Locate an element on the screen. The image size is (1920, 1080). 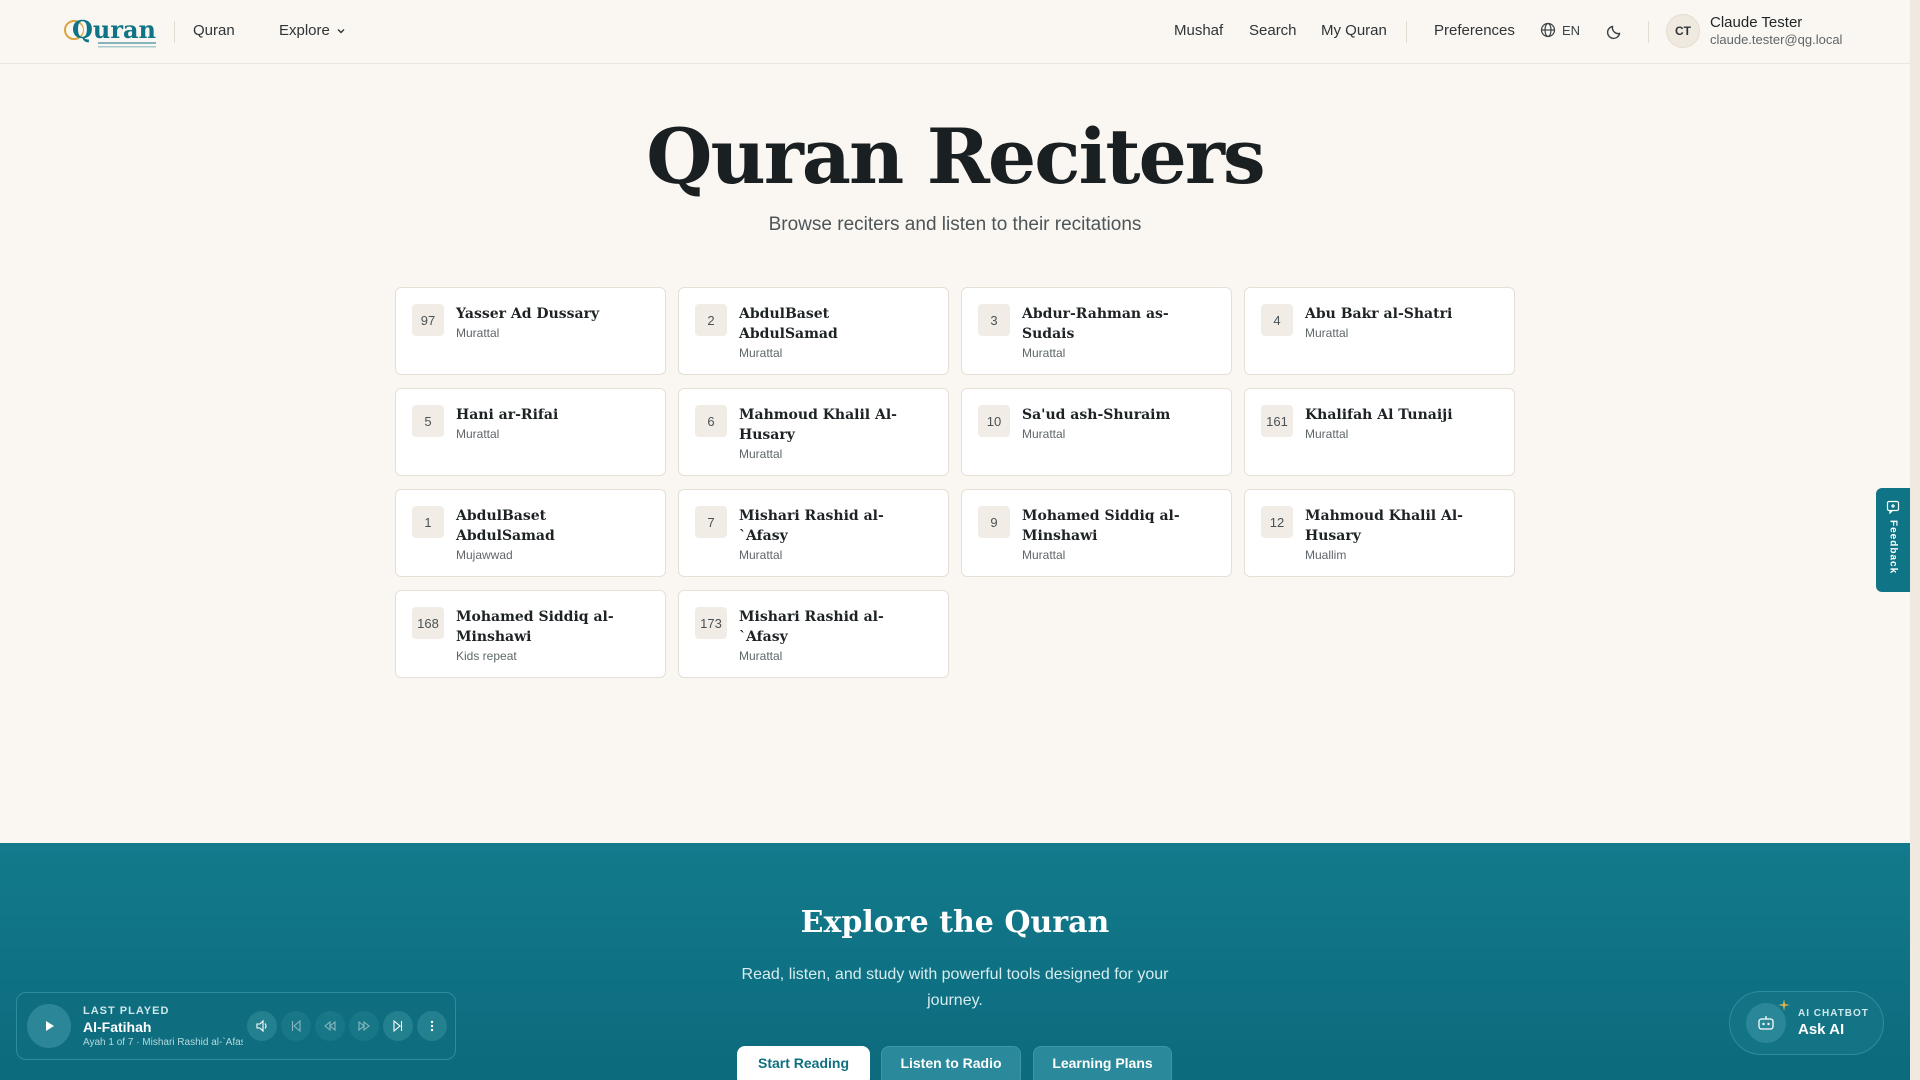
reciter-card-body: Mahmoud Khalil Al-Husary Murattal is located at coordinates (835, 433).